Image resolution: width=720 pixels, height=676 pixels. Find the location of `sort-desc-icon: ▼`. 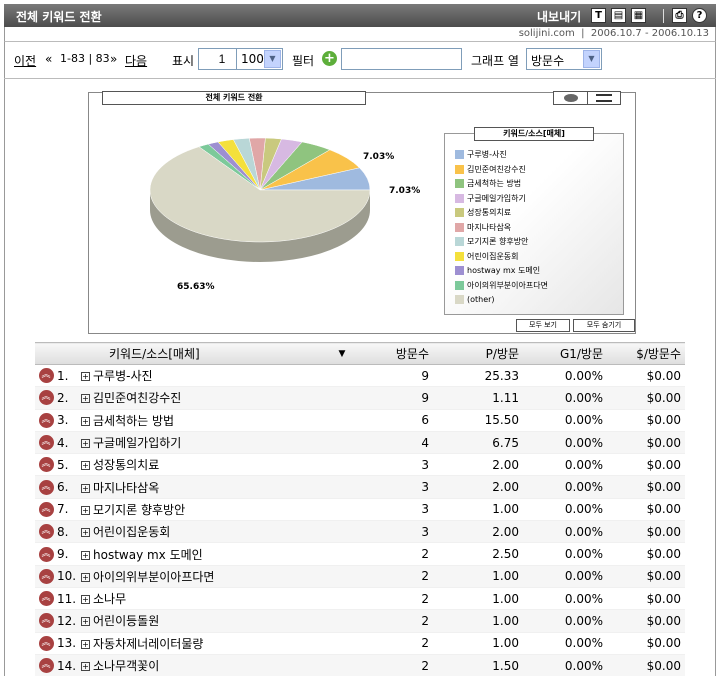

sort-desc-icon: ▼ is located at coordinates (342, 353).